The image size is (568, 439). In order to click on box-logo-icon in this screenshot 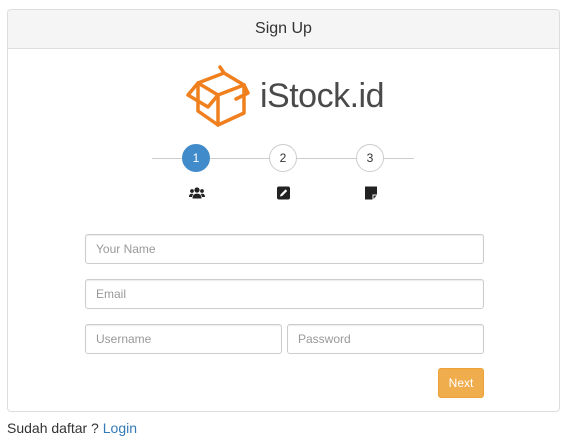, I will do `click(218, 96)`.